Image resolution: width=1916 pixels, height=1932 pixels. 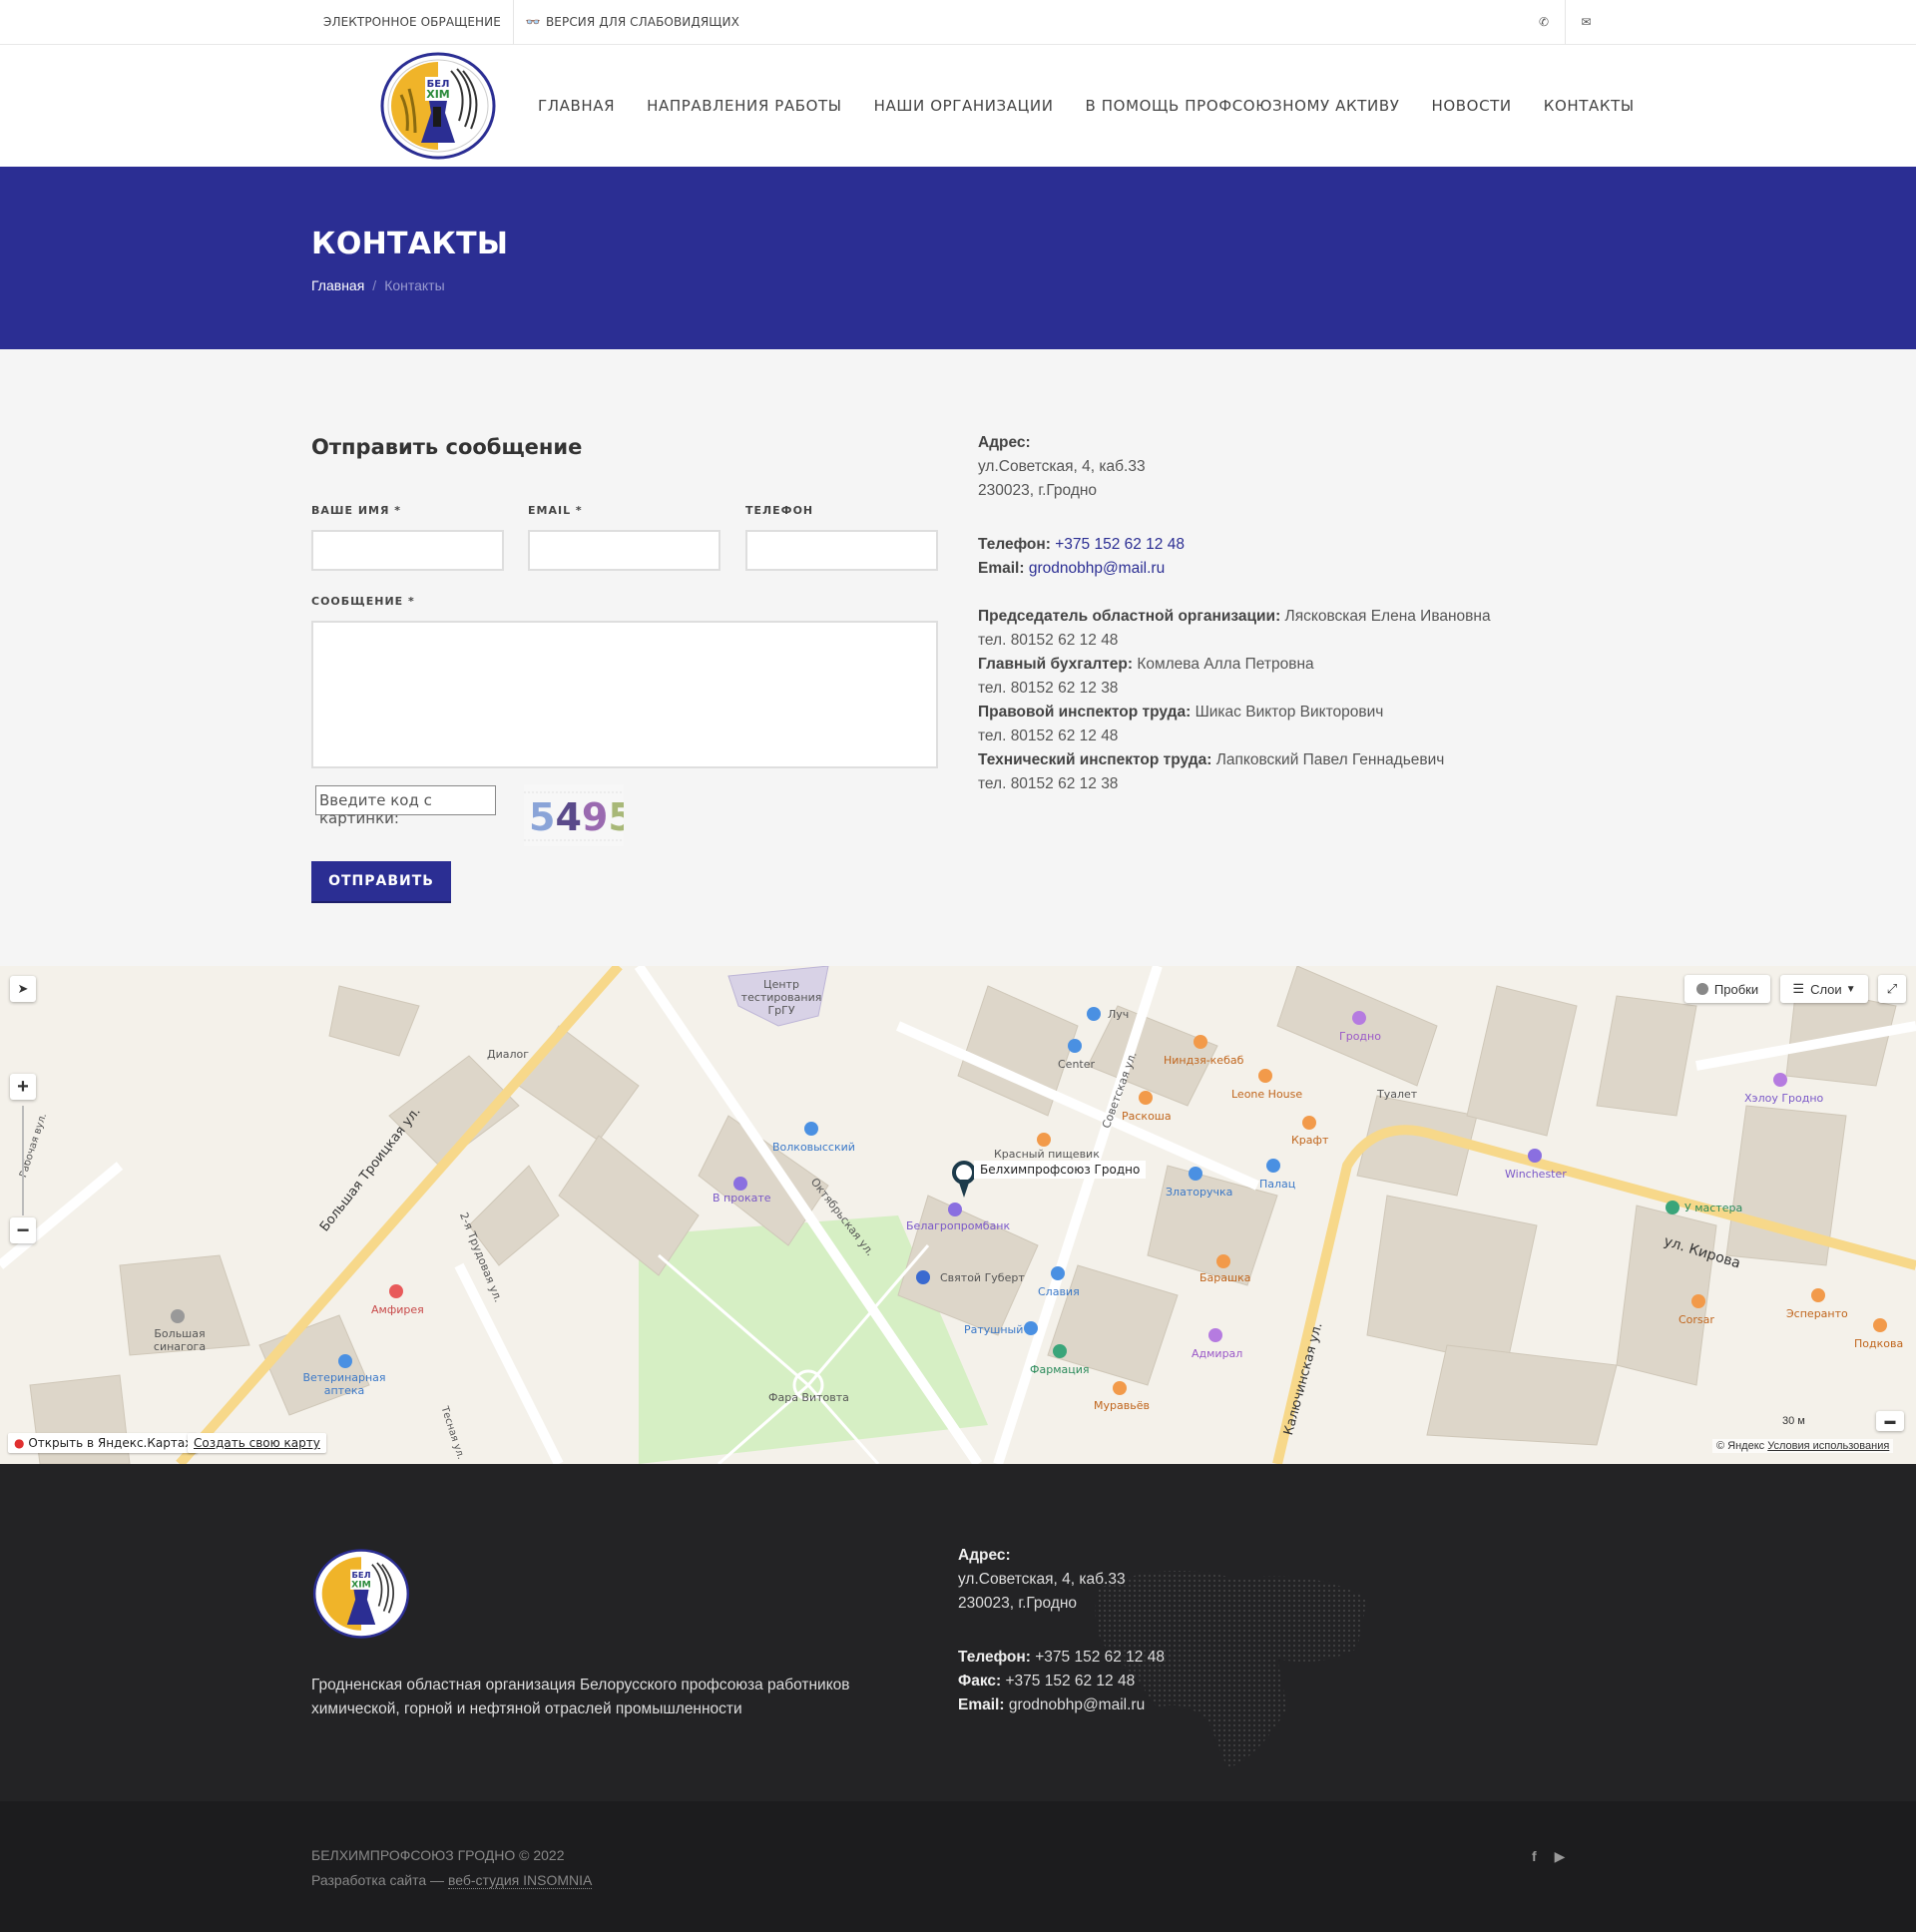 I want to click on layers-icon: ☰, so click(x=1798, y=988).